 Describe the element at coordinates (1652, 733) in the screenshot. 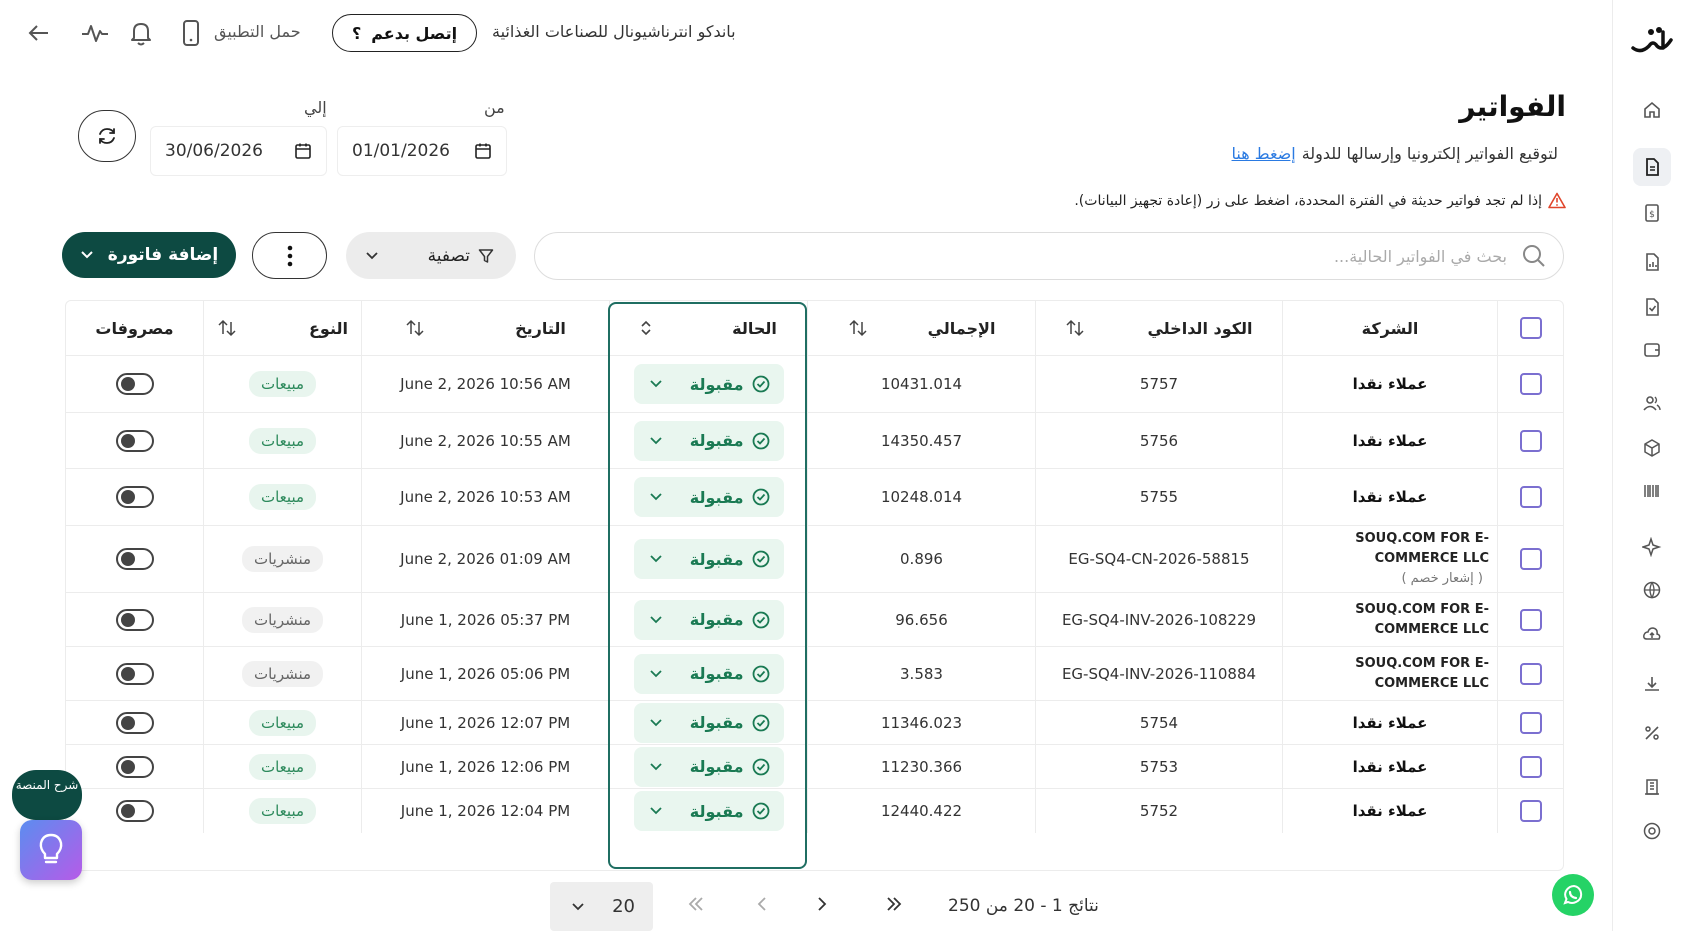

I see `nav-percent-icon` at that location.